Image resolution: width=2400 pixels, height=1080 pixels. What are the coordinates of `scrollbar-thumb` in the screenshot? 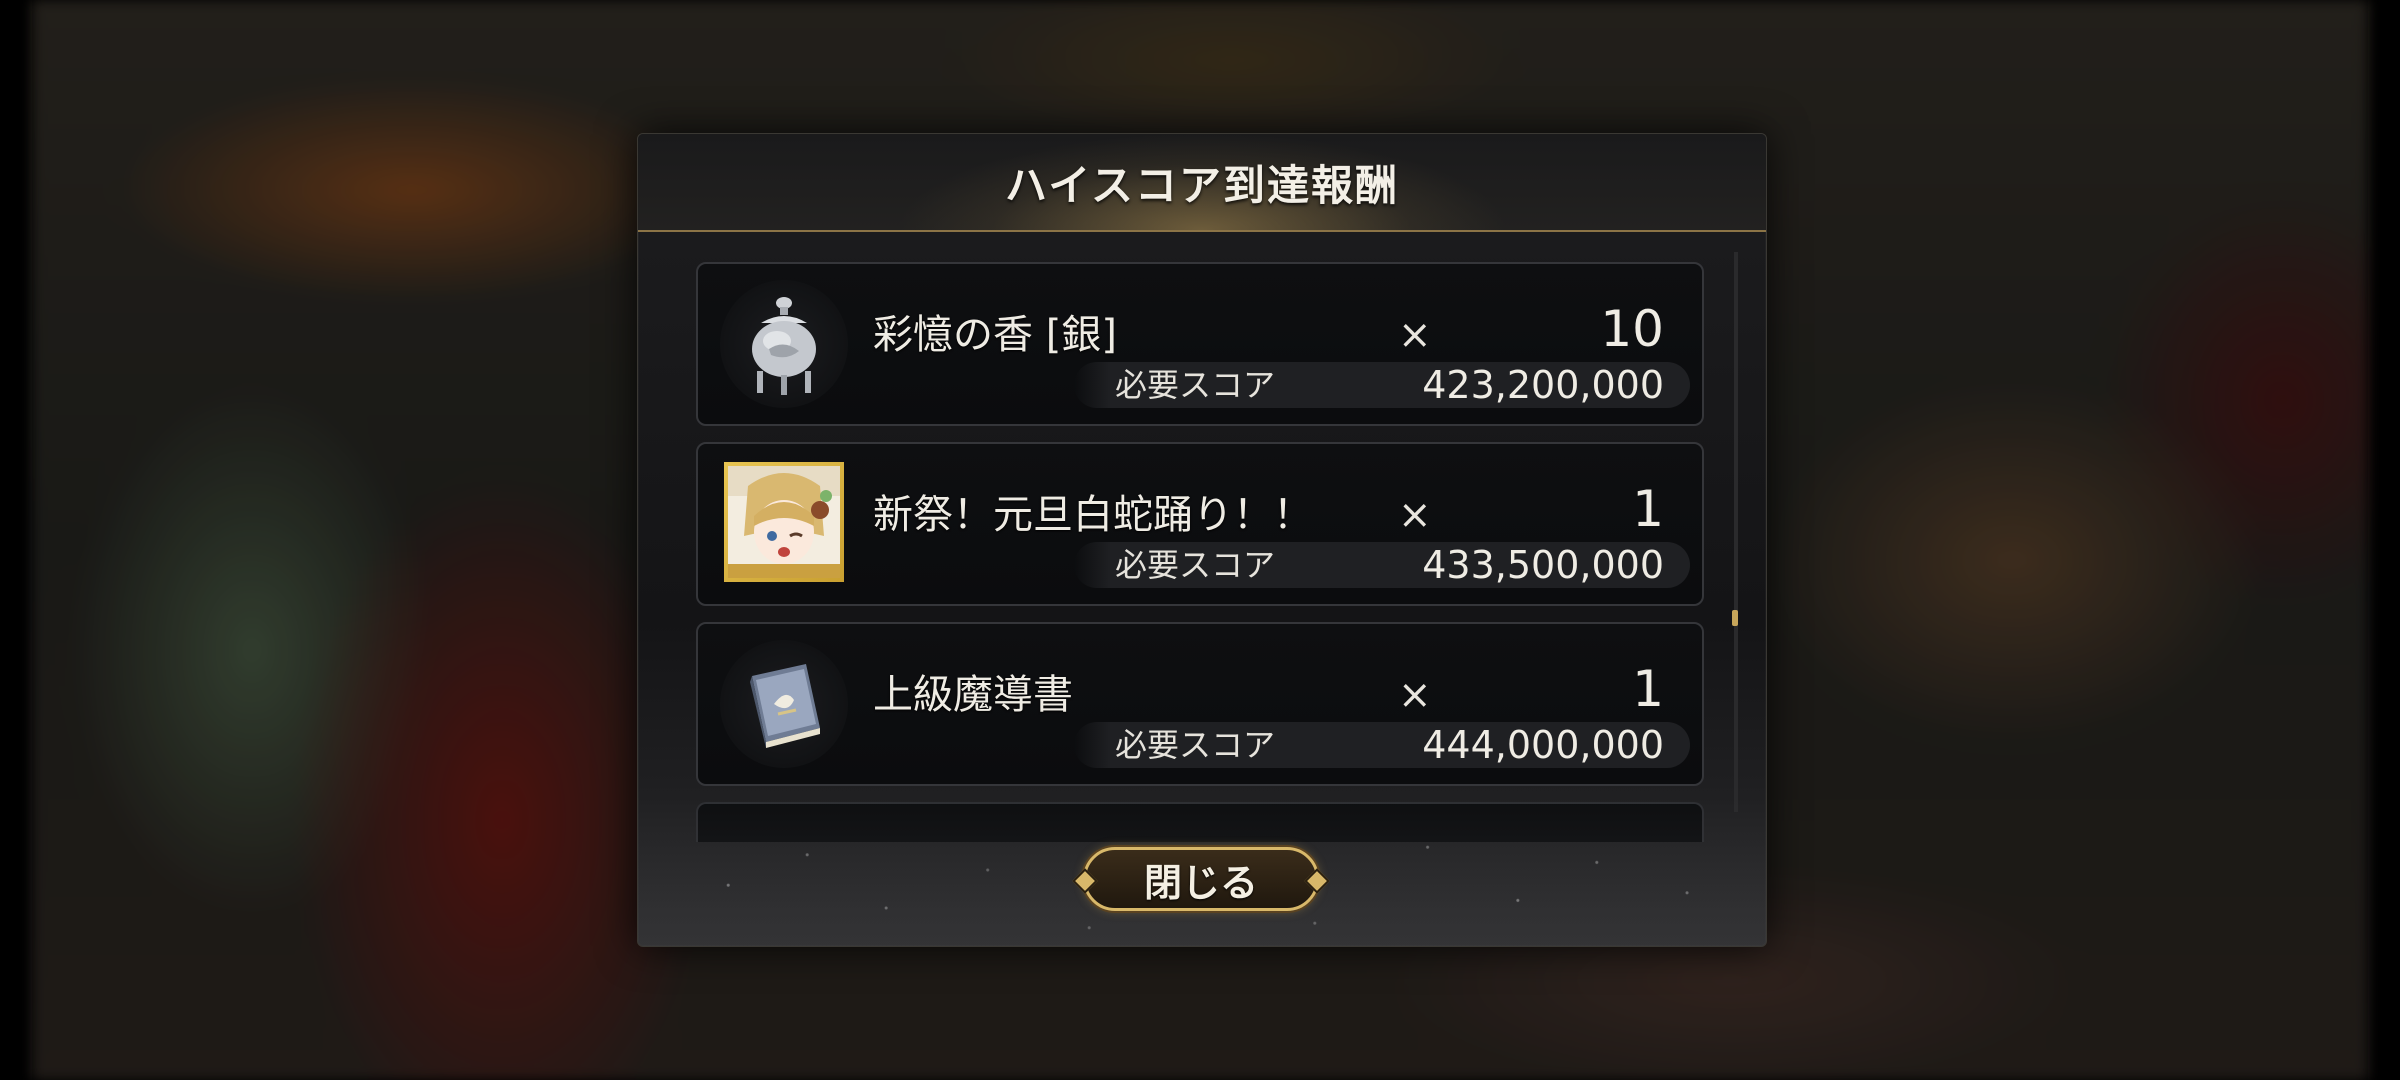 It's located at (1735, 618).